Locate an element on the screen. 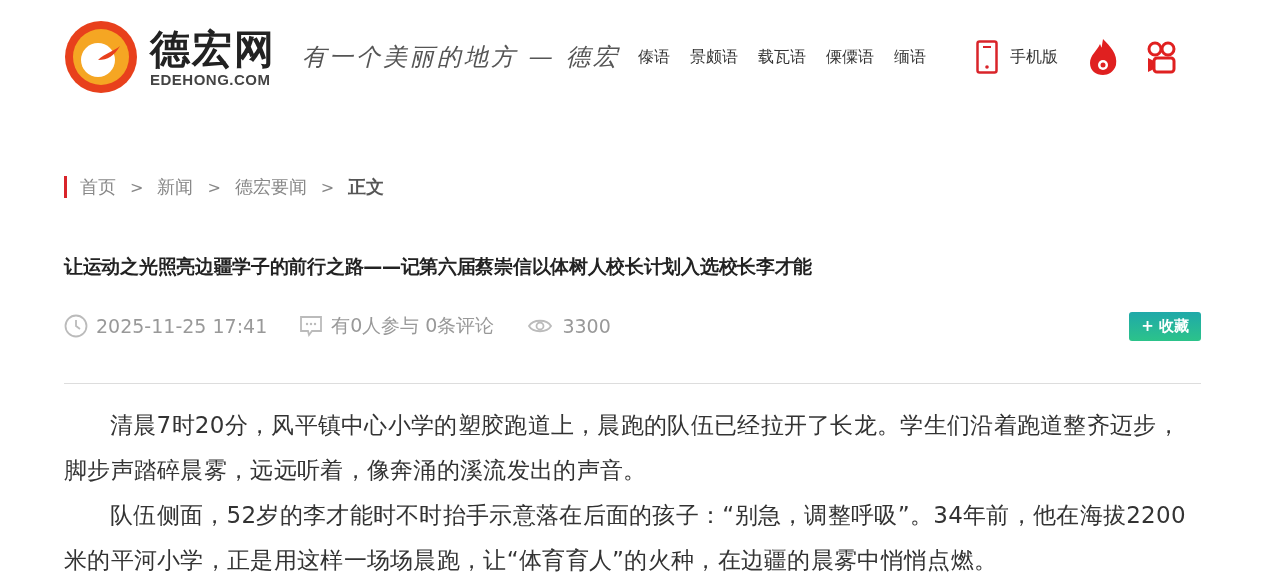 This screenshot has width=1280, height=579. slogan: 有一个美丽的地方 — 德宏 is located at coordinates (461, 57).